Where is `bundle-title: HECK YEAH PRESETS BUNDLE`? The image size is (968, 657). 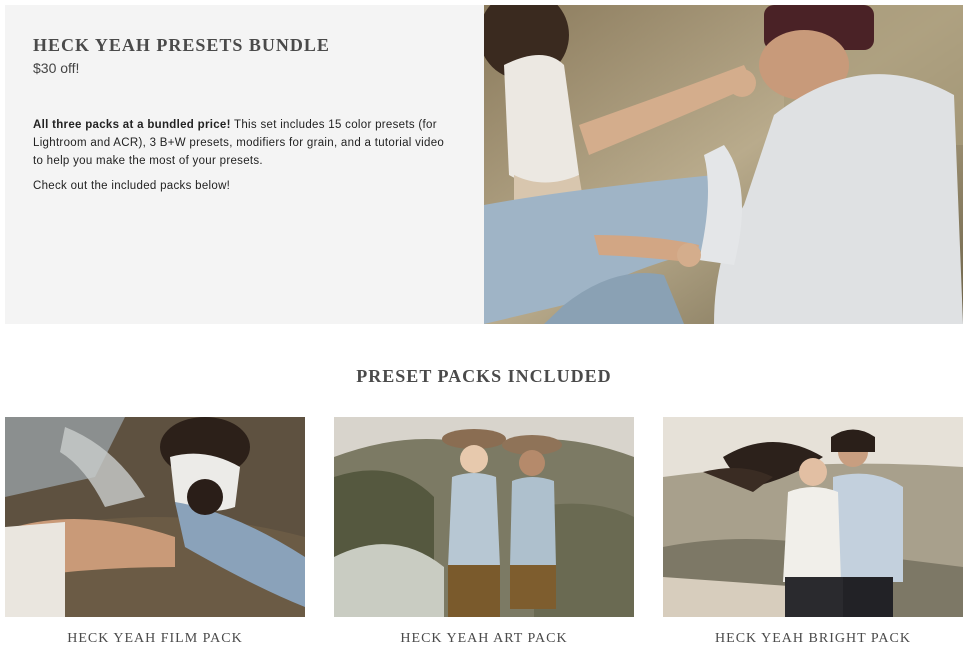 bundle-title: HECK YEAH PRESETS BUNDLE is located at coordinates (181, 45).